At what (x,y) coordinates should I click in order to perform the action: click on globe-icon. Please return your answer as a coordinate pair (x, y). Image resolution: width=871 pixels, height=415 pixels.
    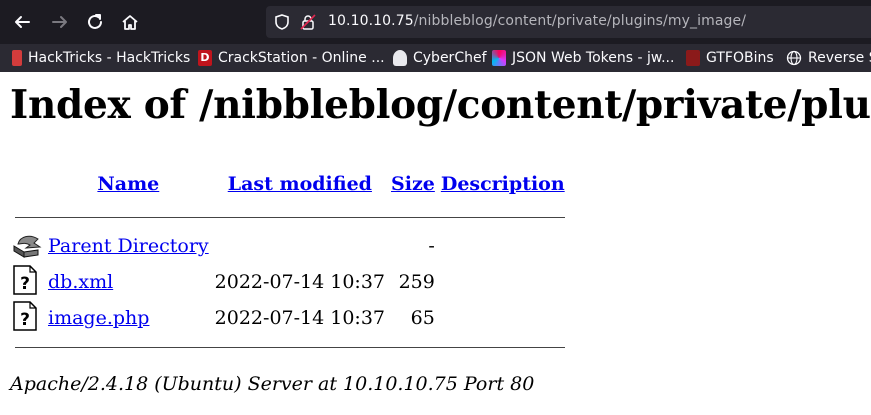
    Looking at the image, I should click on (794, 58).